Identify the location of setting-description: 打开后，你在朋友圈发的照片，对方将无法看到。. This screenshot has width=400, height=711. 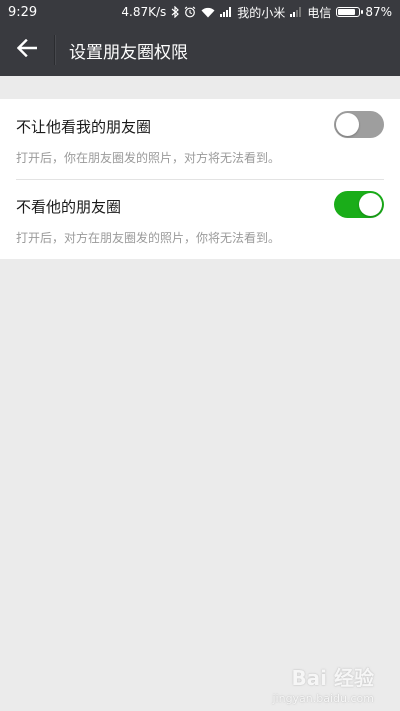
(148, 158).